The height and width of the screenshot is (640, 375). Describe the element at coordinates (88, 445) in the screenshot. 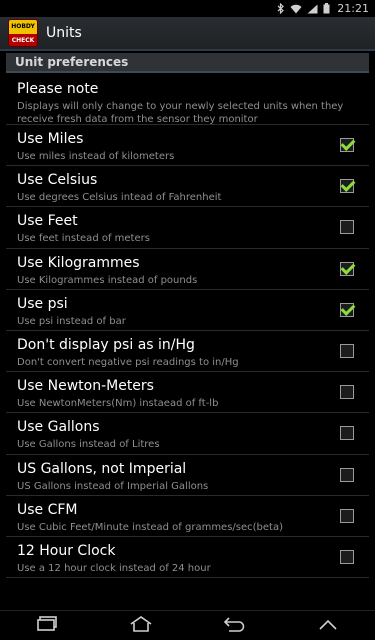

I see `pref-summary: Use Gallons instead of Litres` at that location.